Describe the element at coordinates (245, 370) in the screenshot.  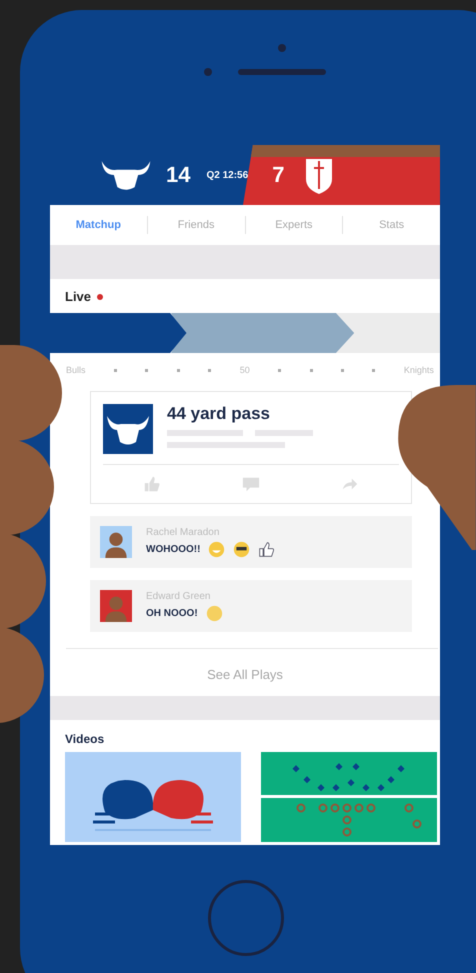
I see `yard-line-label: 50` at that location.